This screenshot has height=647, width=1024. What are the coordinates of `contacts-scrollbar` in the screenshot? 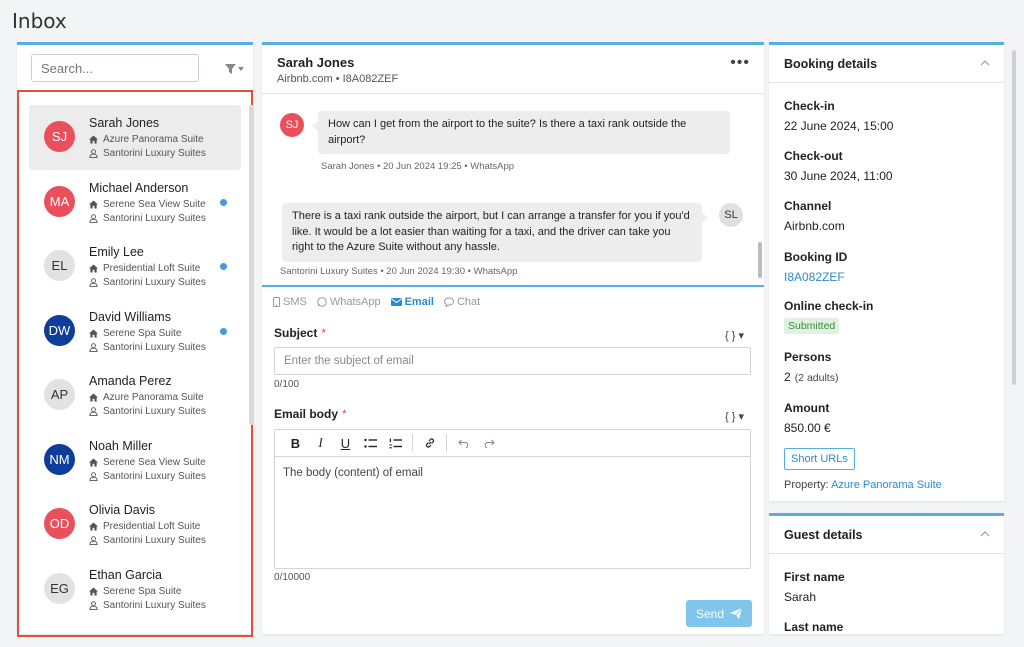 It's located at (251, 265).